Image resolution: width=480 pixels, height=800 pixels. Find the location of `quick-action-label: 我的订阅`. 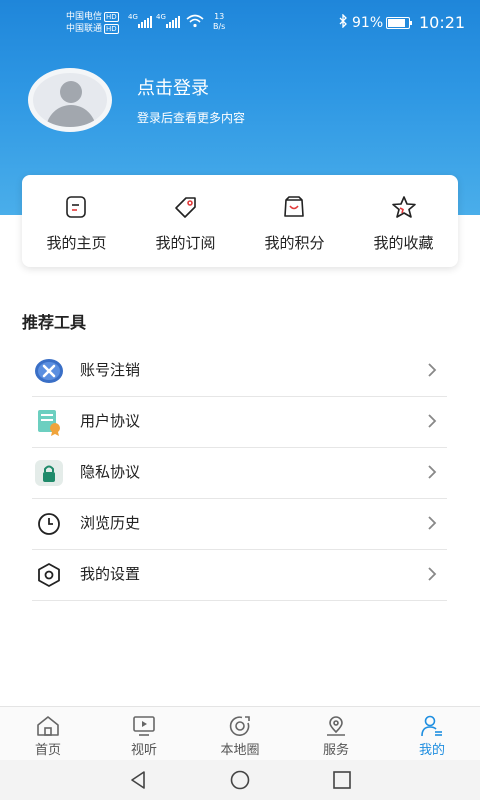

quick-action-label: 我的订阅 is located at coordinates (185, 243).